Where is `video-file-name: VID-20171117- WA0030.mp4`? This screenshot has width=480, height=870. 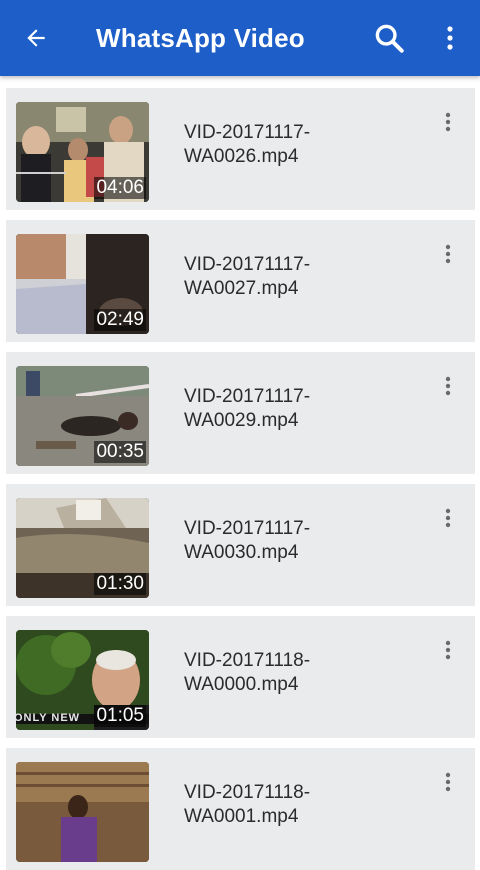 video-file-name: VID-20171117- WA0030.mp4 is located at coordinates (247, 540).